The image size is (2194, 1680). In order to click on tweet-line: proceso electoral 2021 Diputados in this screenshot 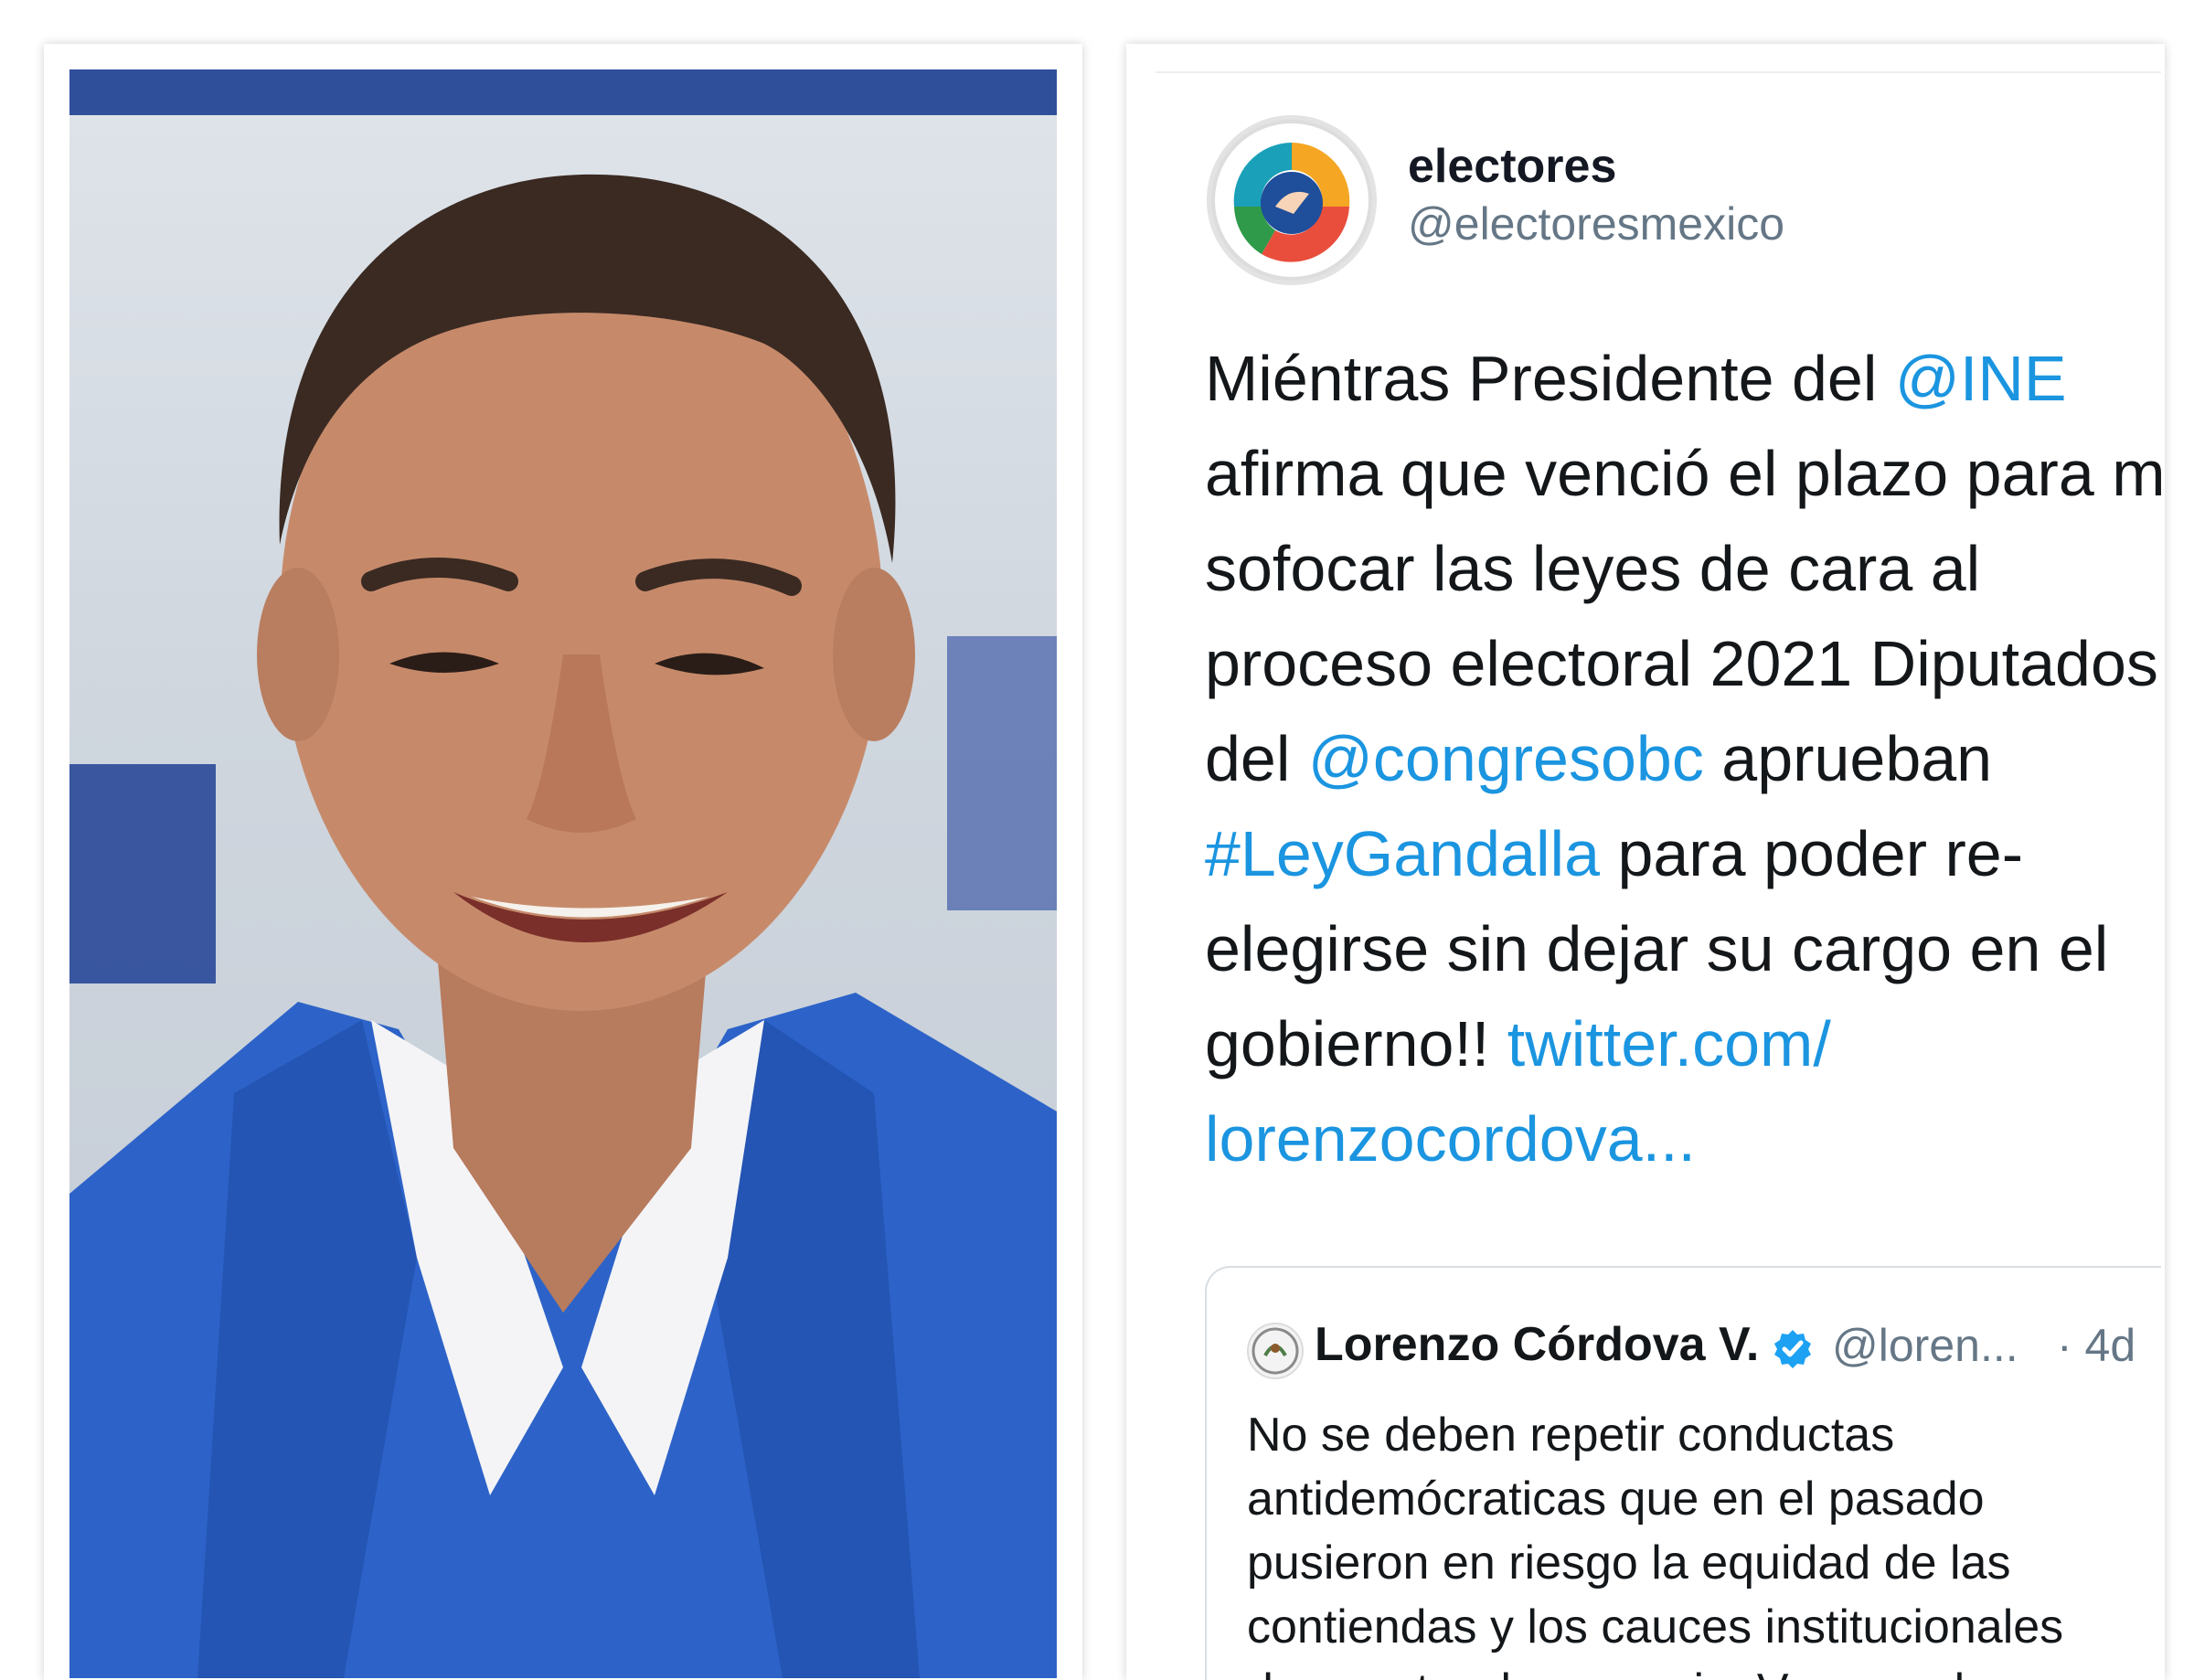, I will do `click(1681, 664)`.